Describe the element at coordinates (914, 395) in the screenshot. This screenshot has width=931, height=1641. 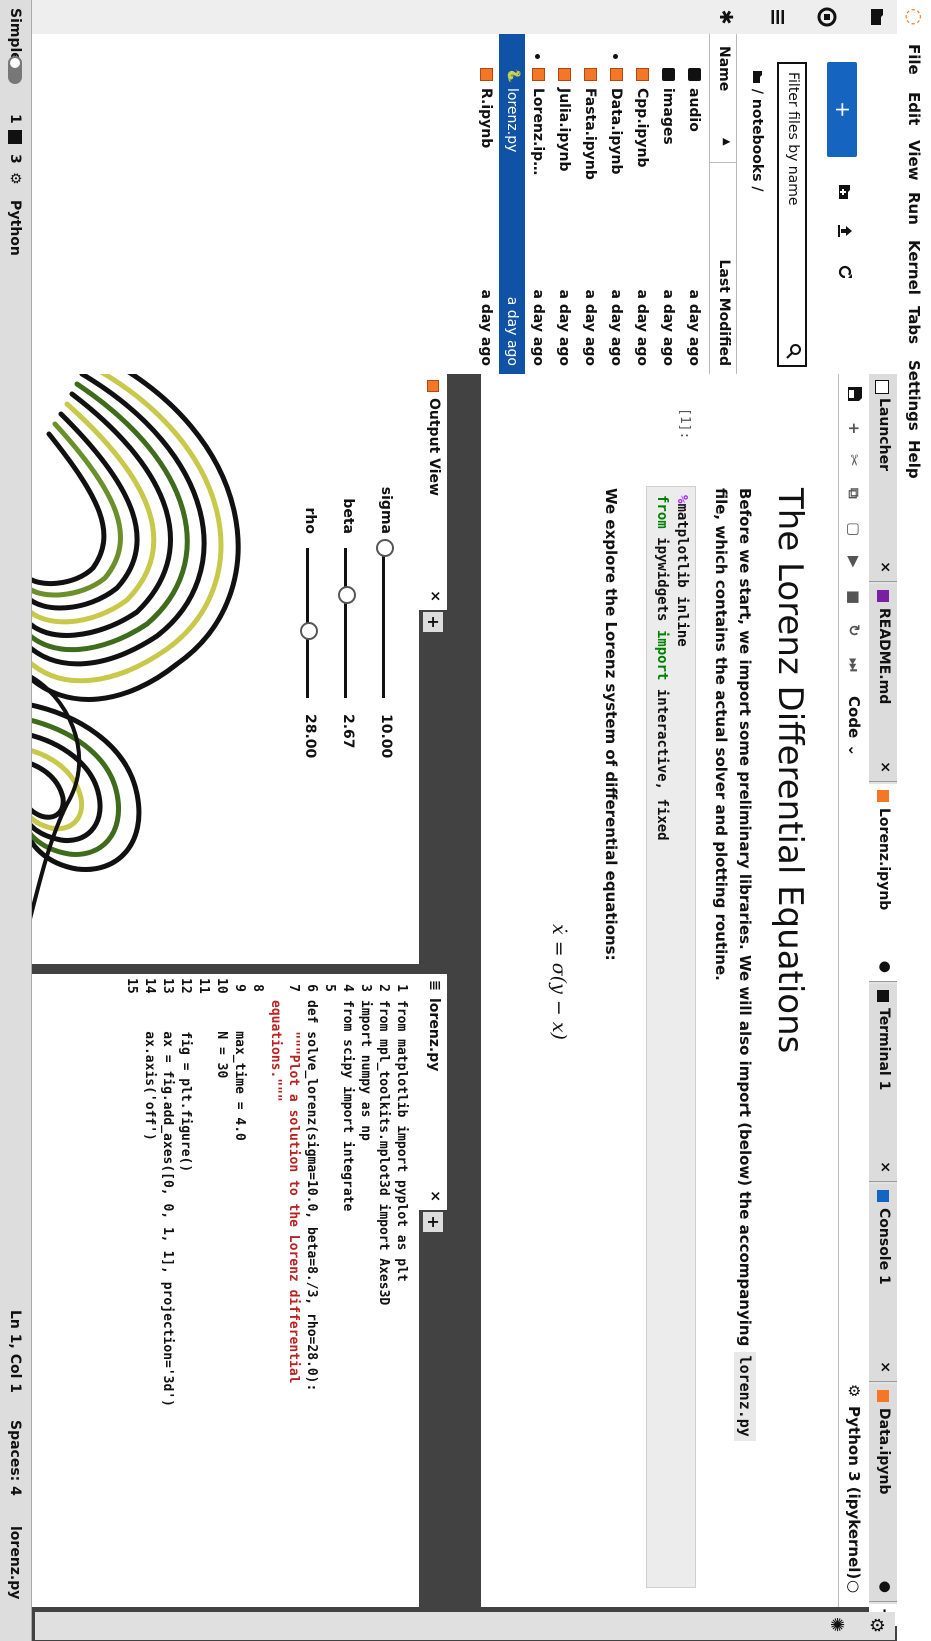
I see `menu-settings: Settings` at that location.